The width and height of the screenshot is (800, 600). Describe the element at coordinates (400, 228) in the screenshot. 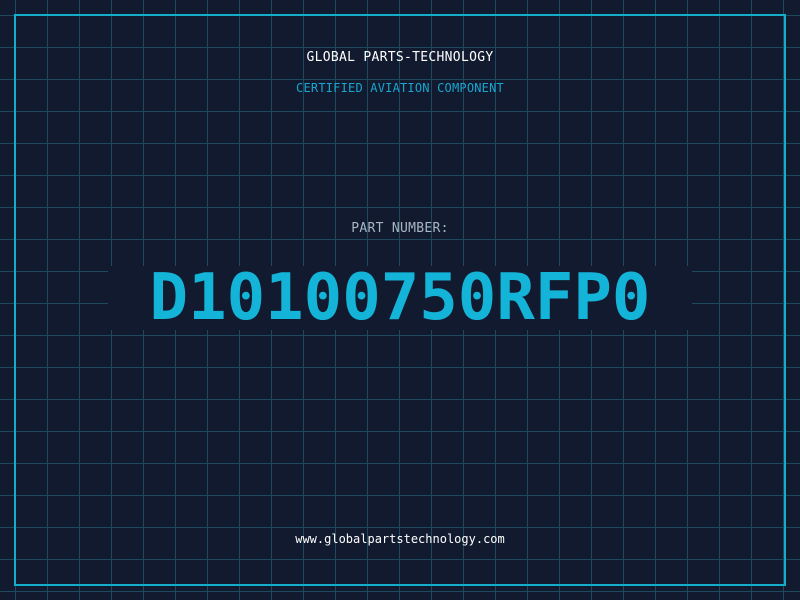

I see `part-number-label: PART NUMBER:` at that location.